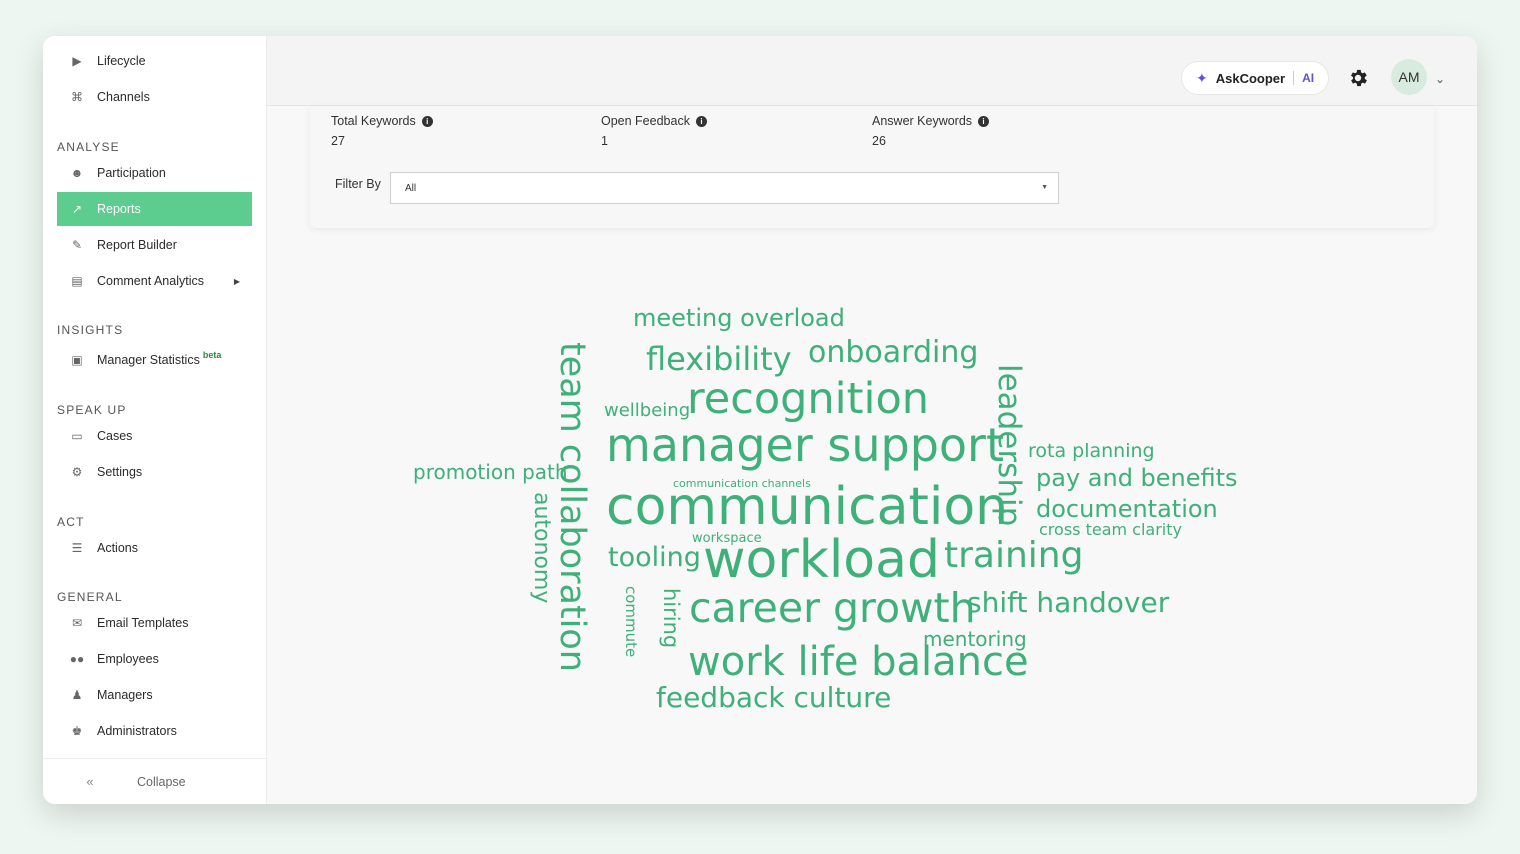 The height and width of the screenshot is (854, 1520). Describe the element at coordinates (604, 141) in the screenshot. I see `stat-value: 1` at that location.